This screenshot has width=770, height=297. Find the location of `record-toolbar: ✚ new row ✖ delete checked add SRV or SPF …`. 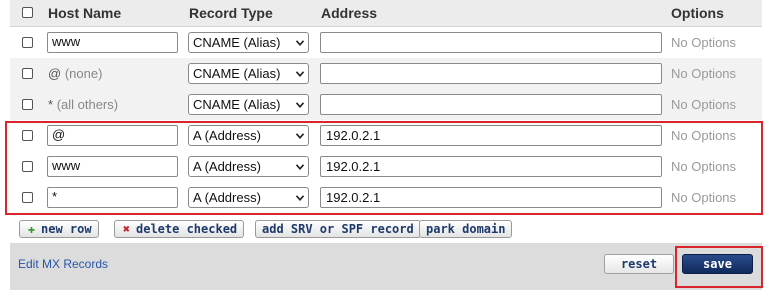

record-toolbar: ✚ new row ✖ delete checked add SRV or SPF … is located at coordinates (386, 229).